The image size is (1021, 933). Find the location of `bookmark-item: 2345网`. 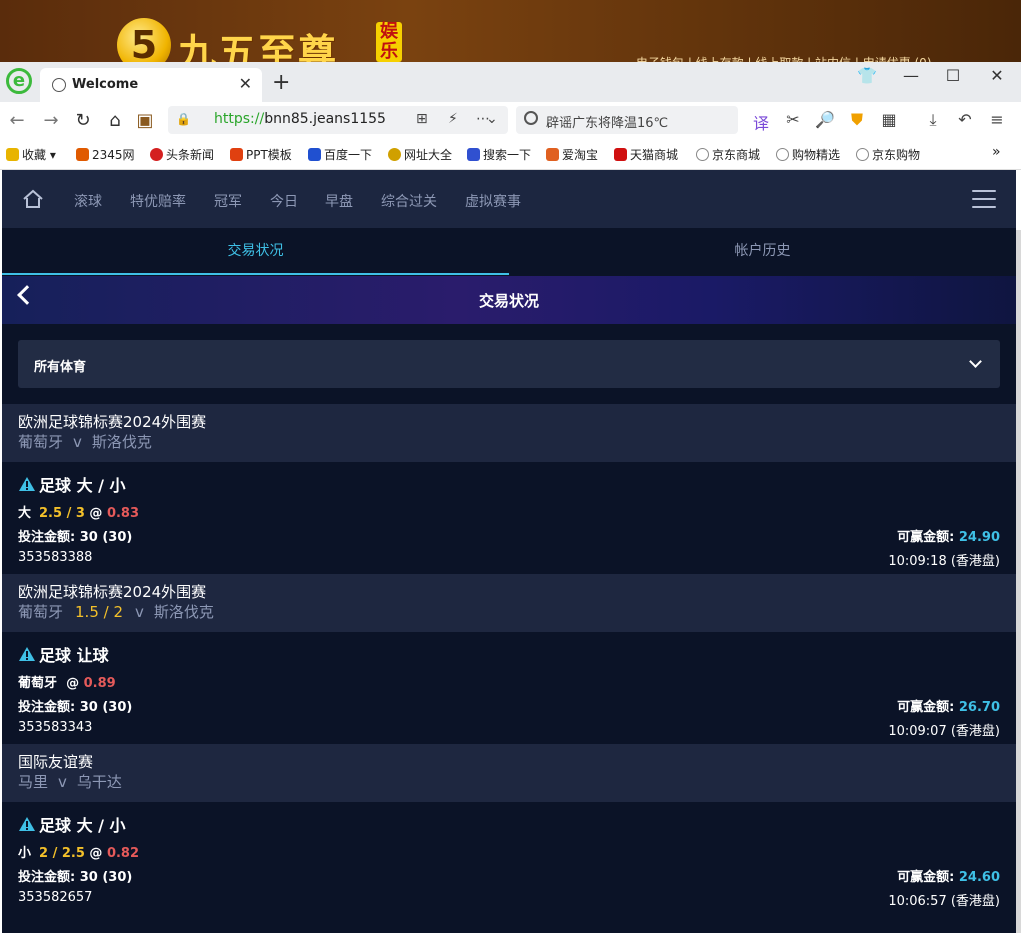

bookmark-item: 2345网 is located at coordinates (105, 154).